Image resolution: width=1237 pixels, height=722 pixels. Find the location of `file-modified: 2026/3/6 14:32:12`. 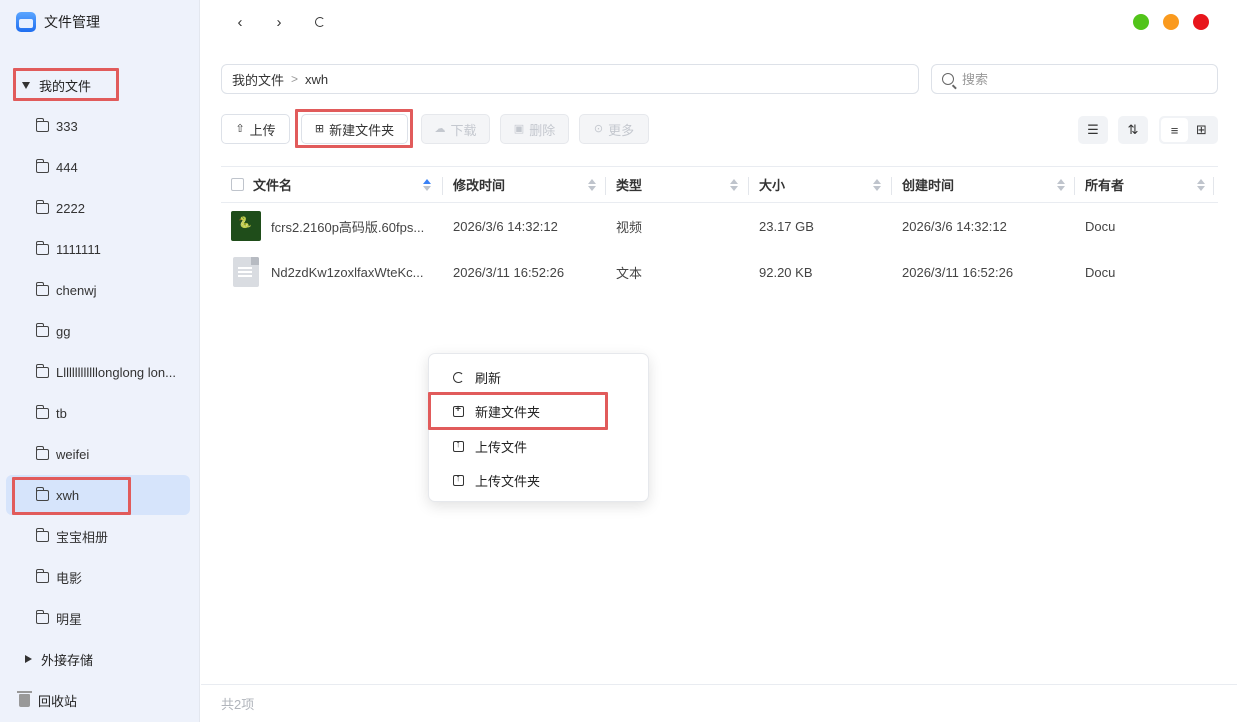

file-modified: 2026/3/6 14:32:12 is located at coordinates (505, 226).